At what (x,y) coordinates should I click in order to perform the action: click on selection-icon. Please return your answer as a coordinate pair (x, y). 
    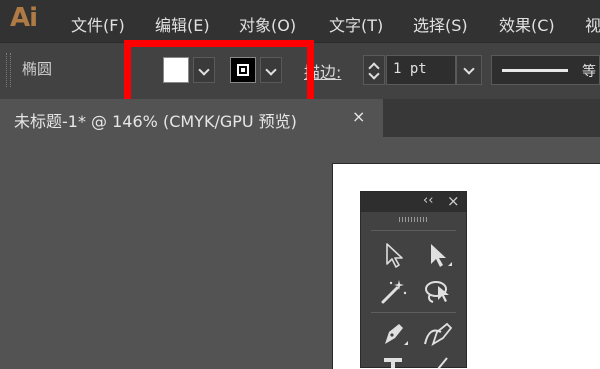
    Looking at the image, I should click on (438, 256).